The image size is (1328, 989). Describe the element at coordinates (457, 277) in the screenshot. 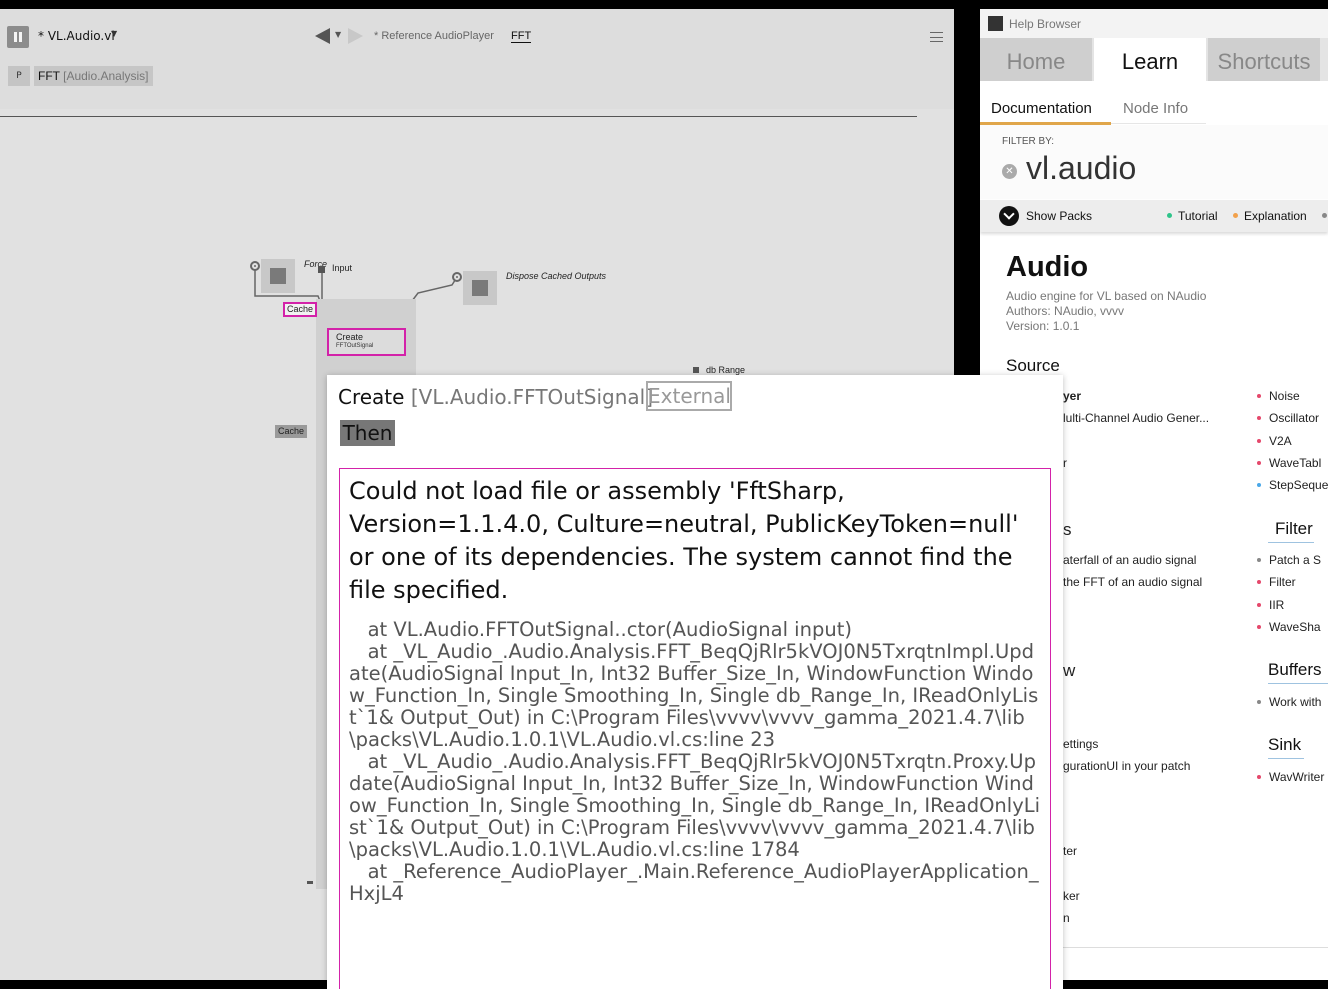

I see `dispose-pin` at that location.